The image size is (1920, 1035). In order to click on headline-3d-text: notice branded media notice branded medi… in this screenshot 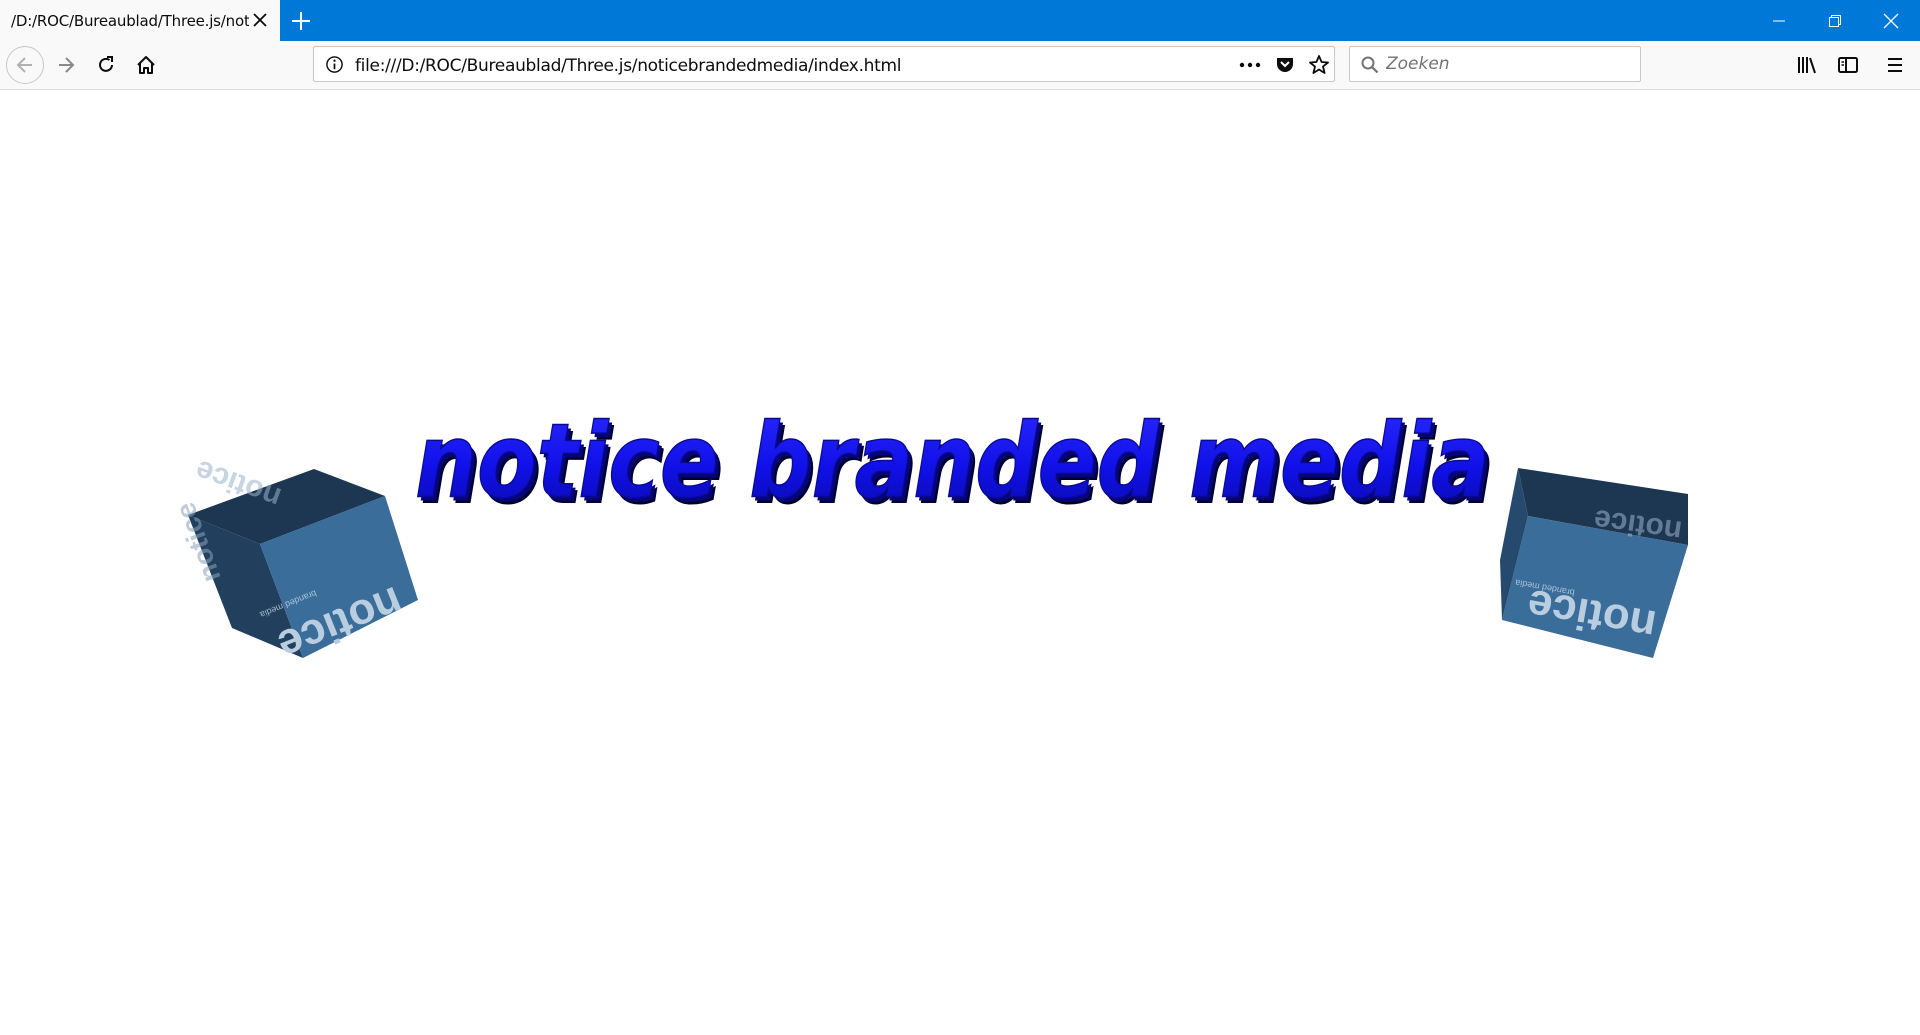, I will do `click(954, 463)`.